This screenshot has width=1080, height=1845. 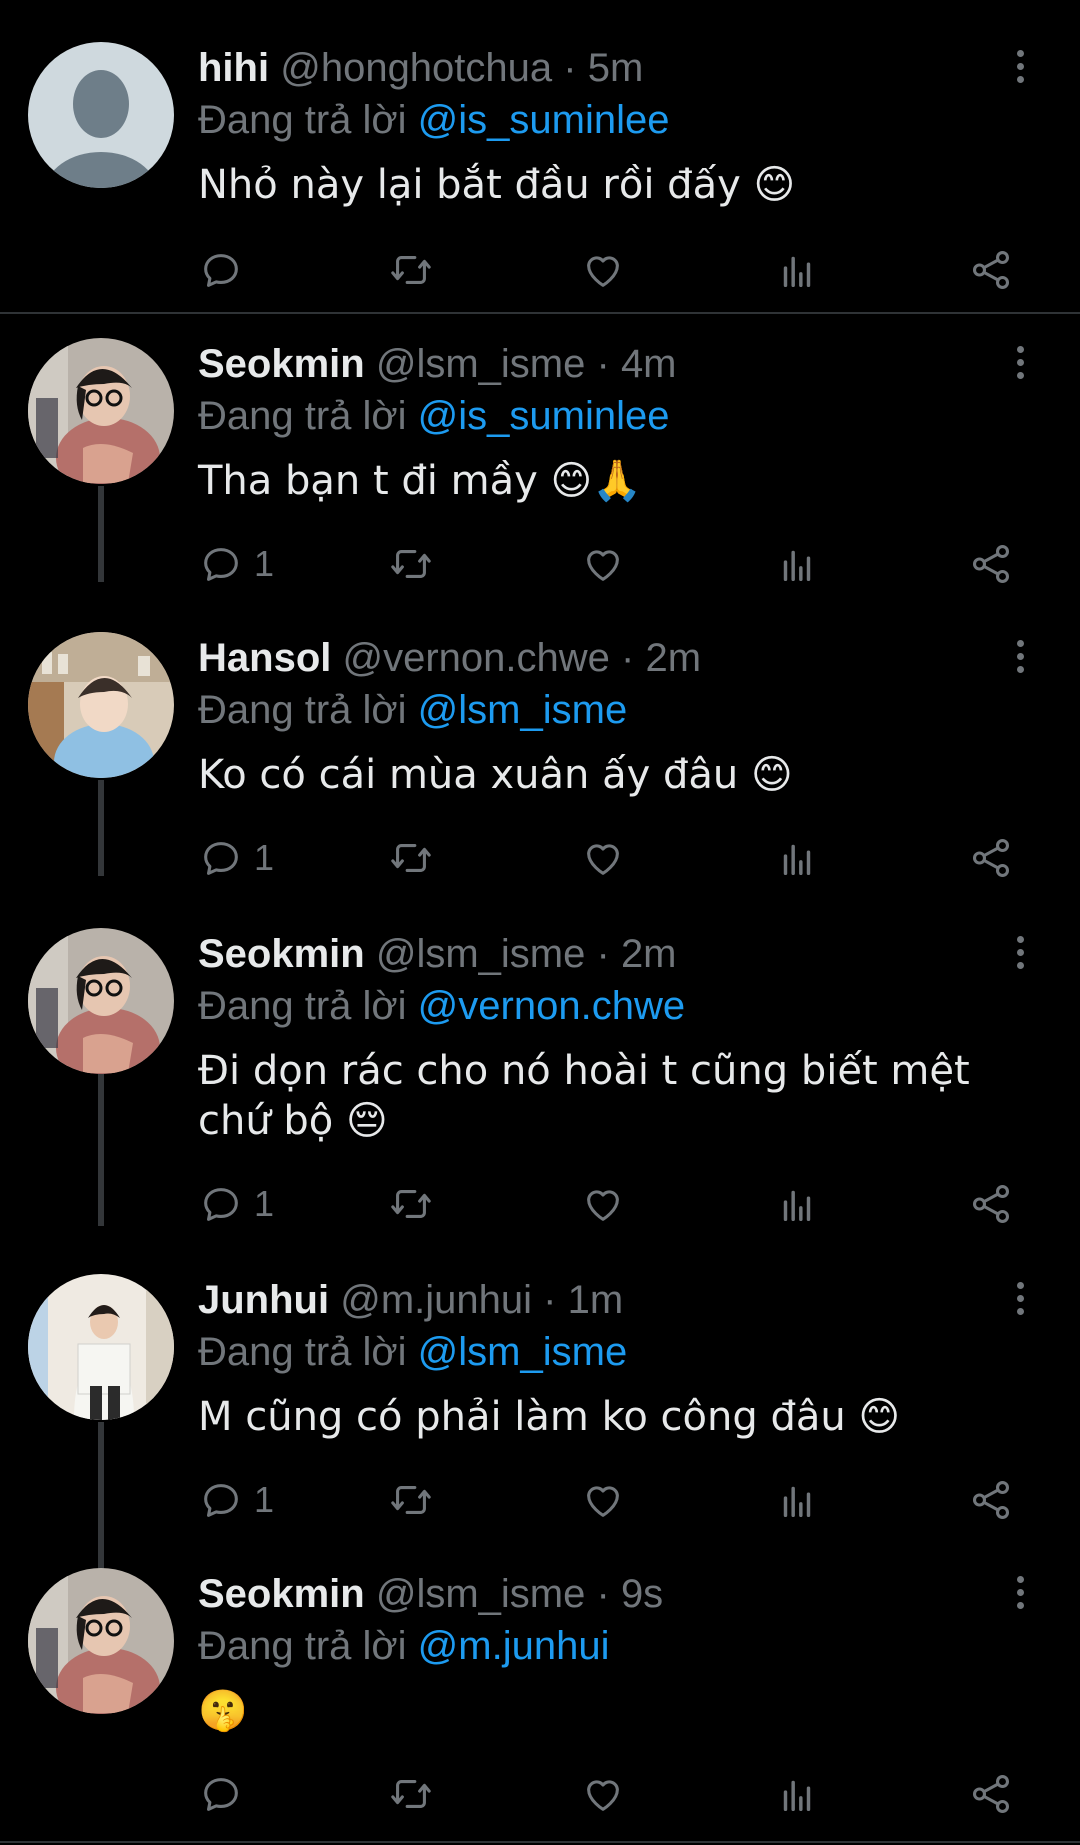 I want to click on timestamp: 5m, so click(x=616, y=68).